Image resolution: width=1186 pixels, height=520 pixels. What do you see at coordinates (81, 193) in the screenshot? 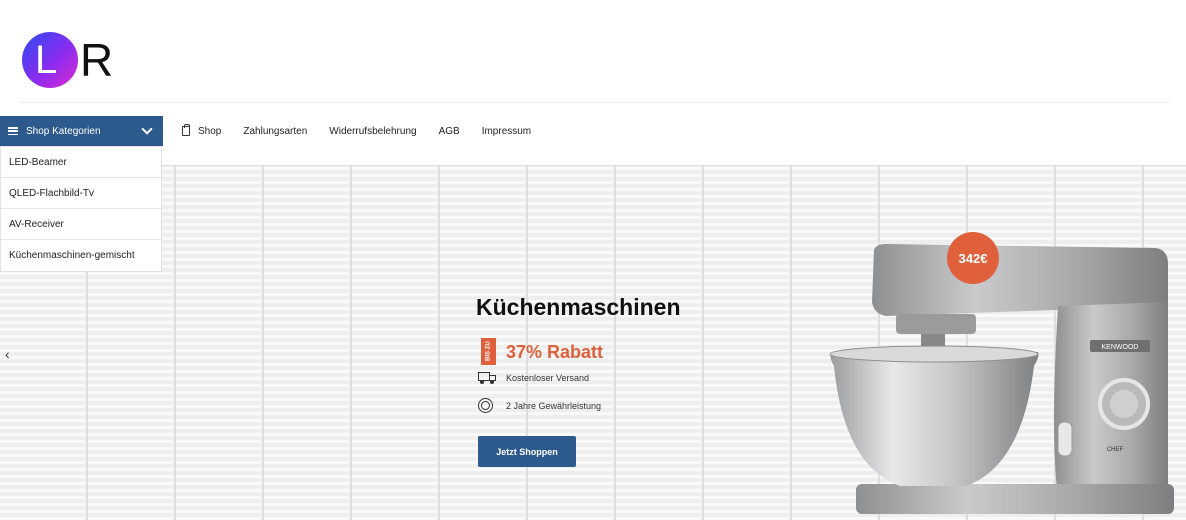
I see `category-item-qled-tv: QLED-Flachbild-Tv` at bounding box center [81, 193].